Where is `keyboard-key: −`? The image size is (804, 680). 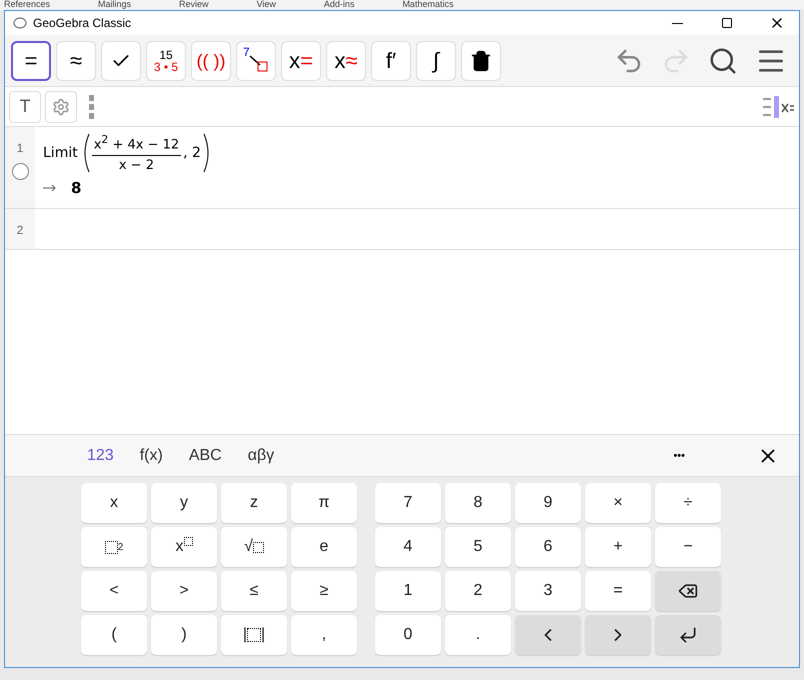
keyboard-key: − is located at coordinates (688, 547).